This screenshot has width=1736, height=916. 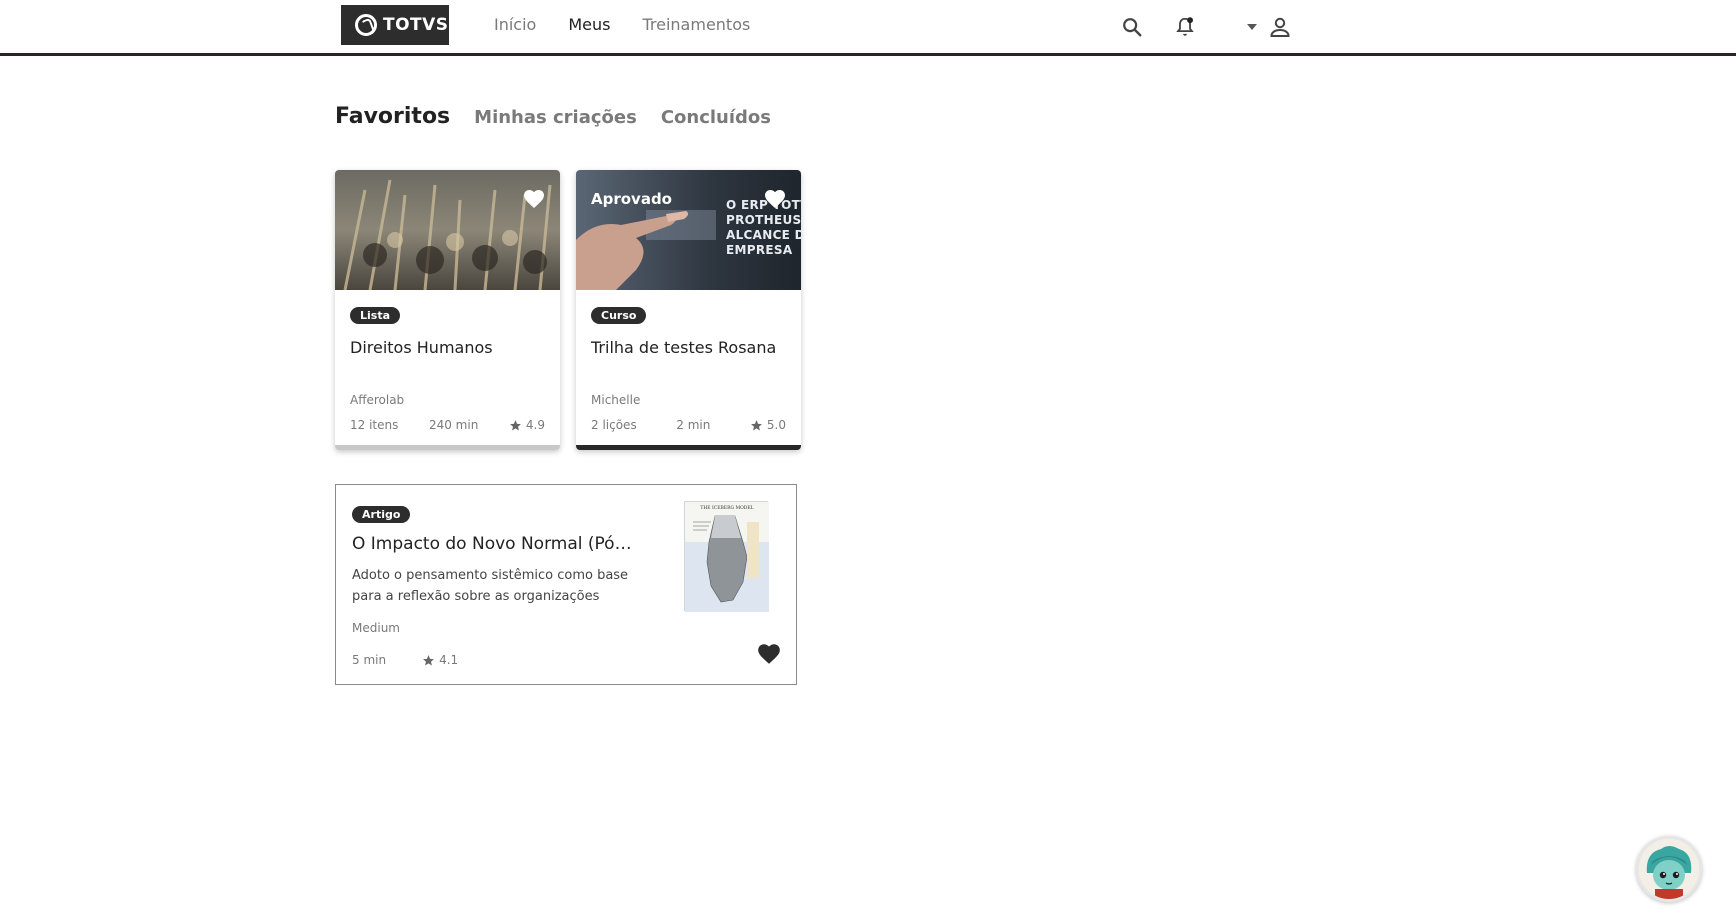 What do you see at coordinates (515, 24) in the screenshot?
I see `nav-item-inicio: Início` at bounding box center [515, 24].